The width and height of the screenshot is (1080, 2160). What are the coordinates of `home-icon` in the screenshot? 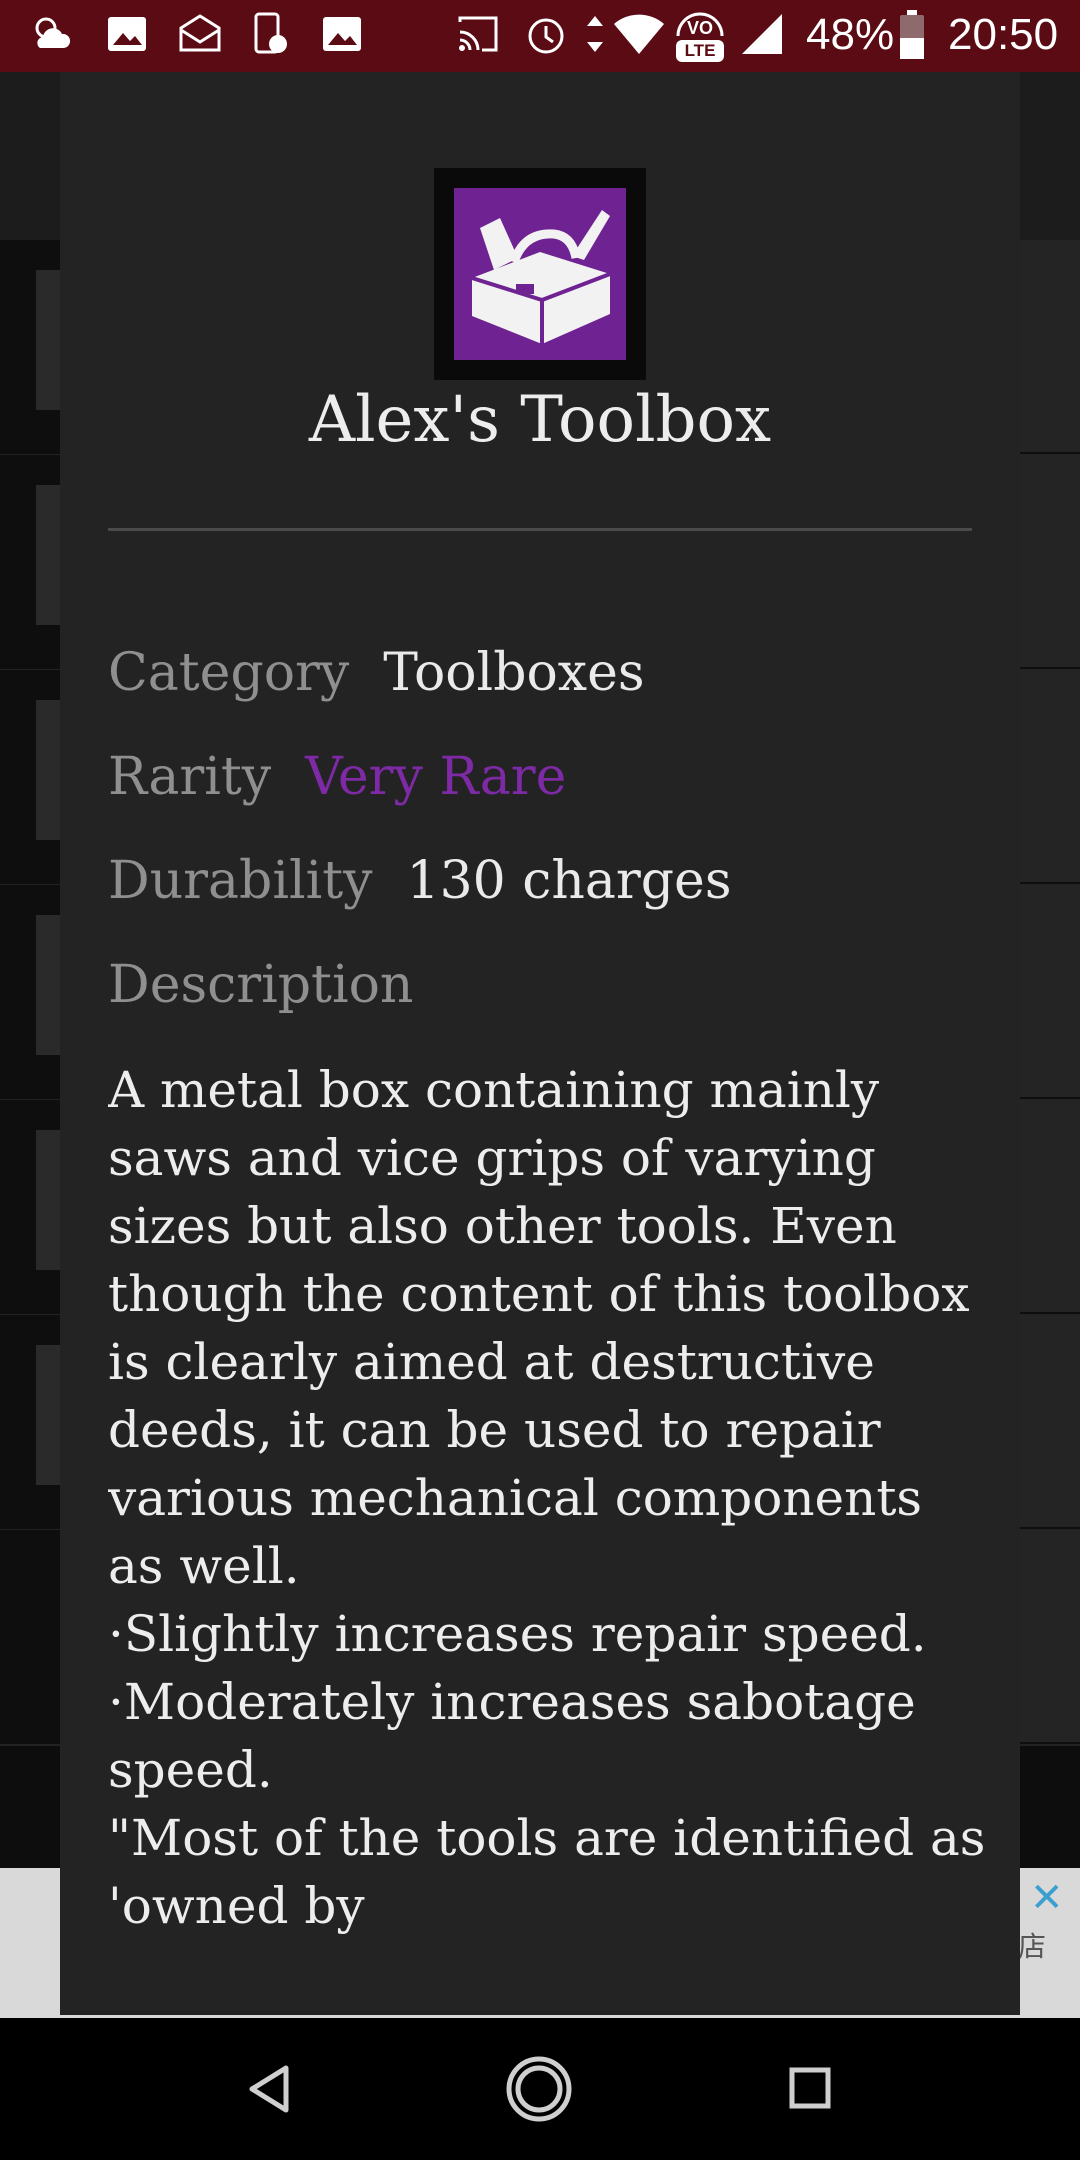 It's located at (539, 2089).